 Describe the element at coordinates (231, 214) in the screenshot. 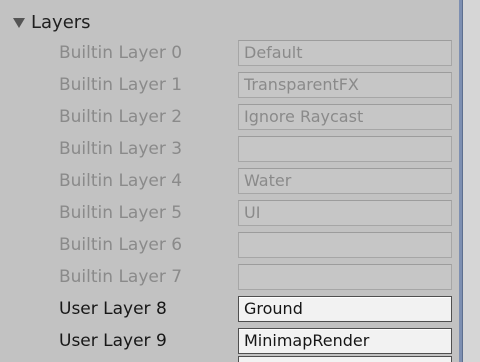

I see `layer-row-builtin-5: Builtin Layer 5 UI` at that location.